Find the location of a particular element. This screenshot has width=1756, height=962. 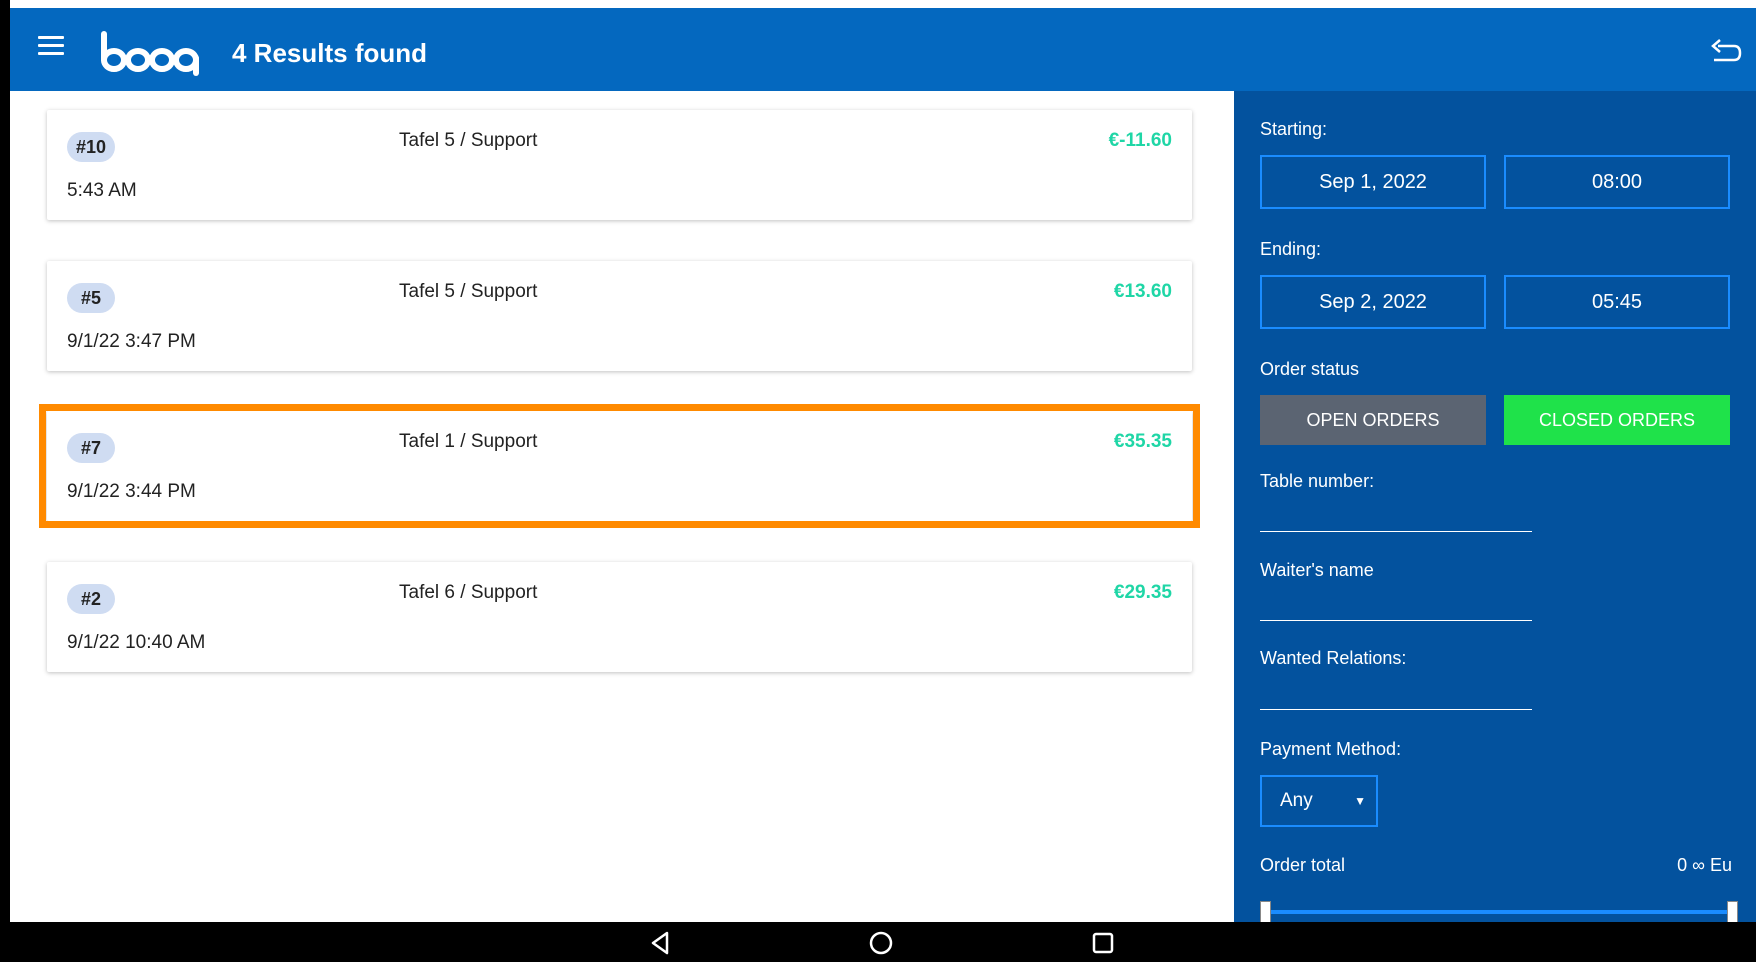

order-number-badge: #7 is located at coordinates (91, 448).